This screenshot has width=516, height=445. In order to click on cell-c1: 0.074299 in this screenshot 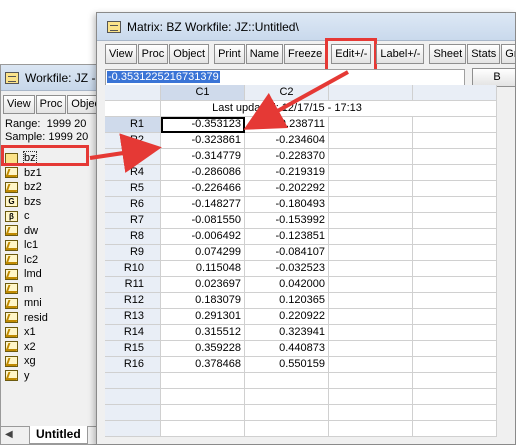, I will do `click(203, 253)`.